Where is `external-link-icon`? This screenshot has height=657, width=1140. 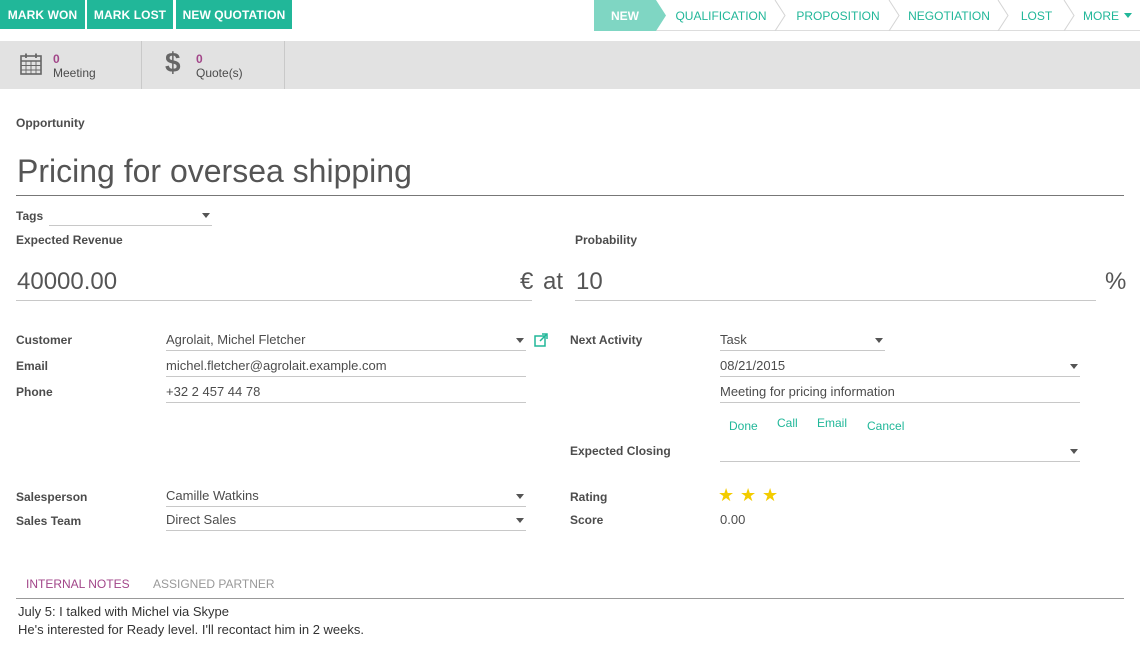
external-link-icon is located at coordinates (541, 340).